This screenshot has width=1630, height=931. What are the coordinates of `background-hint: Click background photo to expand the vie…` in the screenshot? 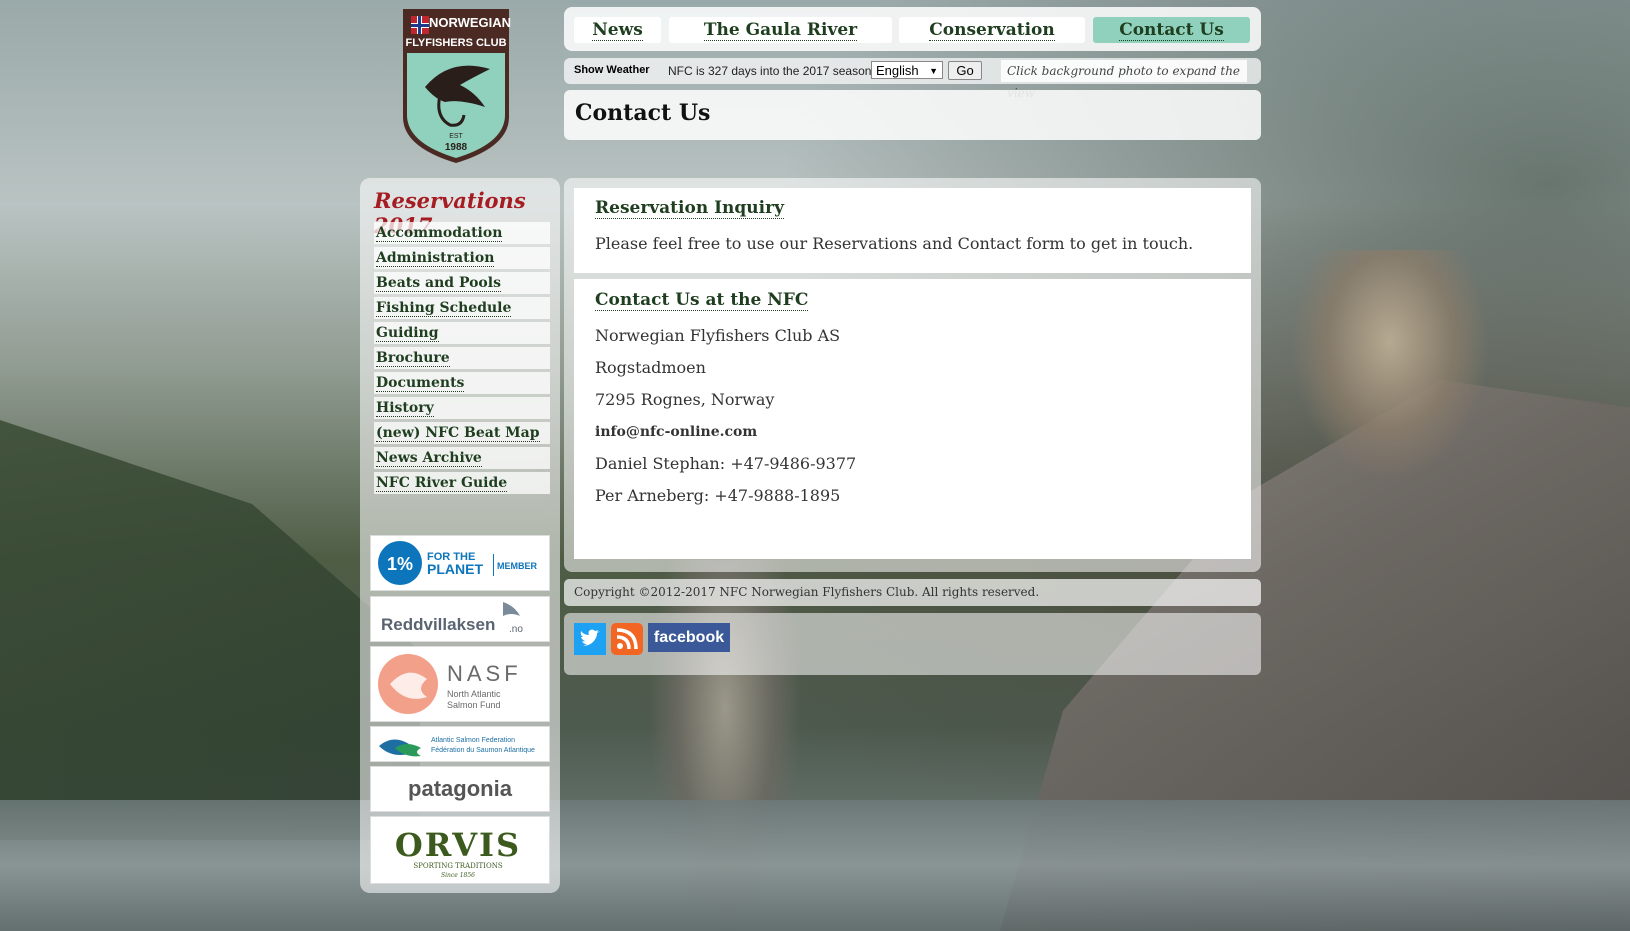 It's located at (1124, 80).